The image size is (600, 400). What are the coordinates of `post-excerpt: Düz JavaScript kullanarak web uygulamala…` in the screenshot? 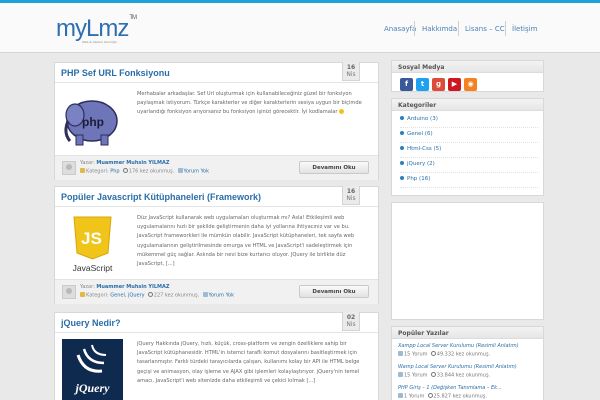 It's located at (246, 241).